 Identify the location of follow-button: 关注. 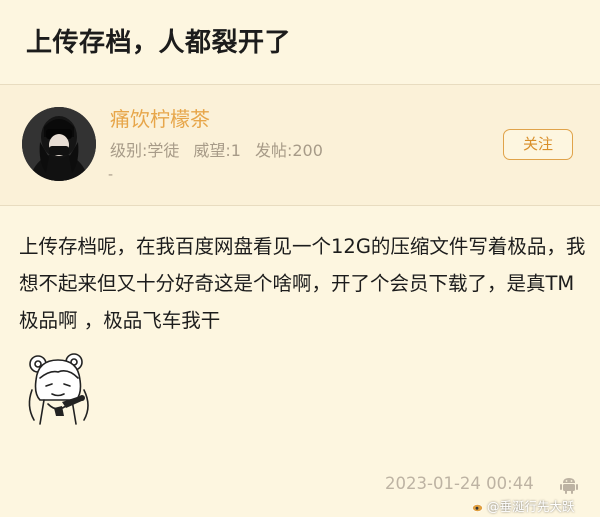
(538, 144).